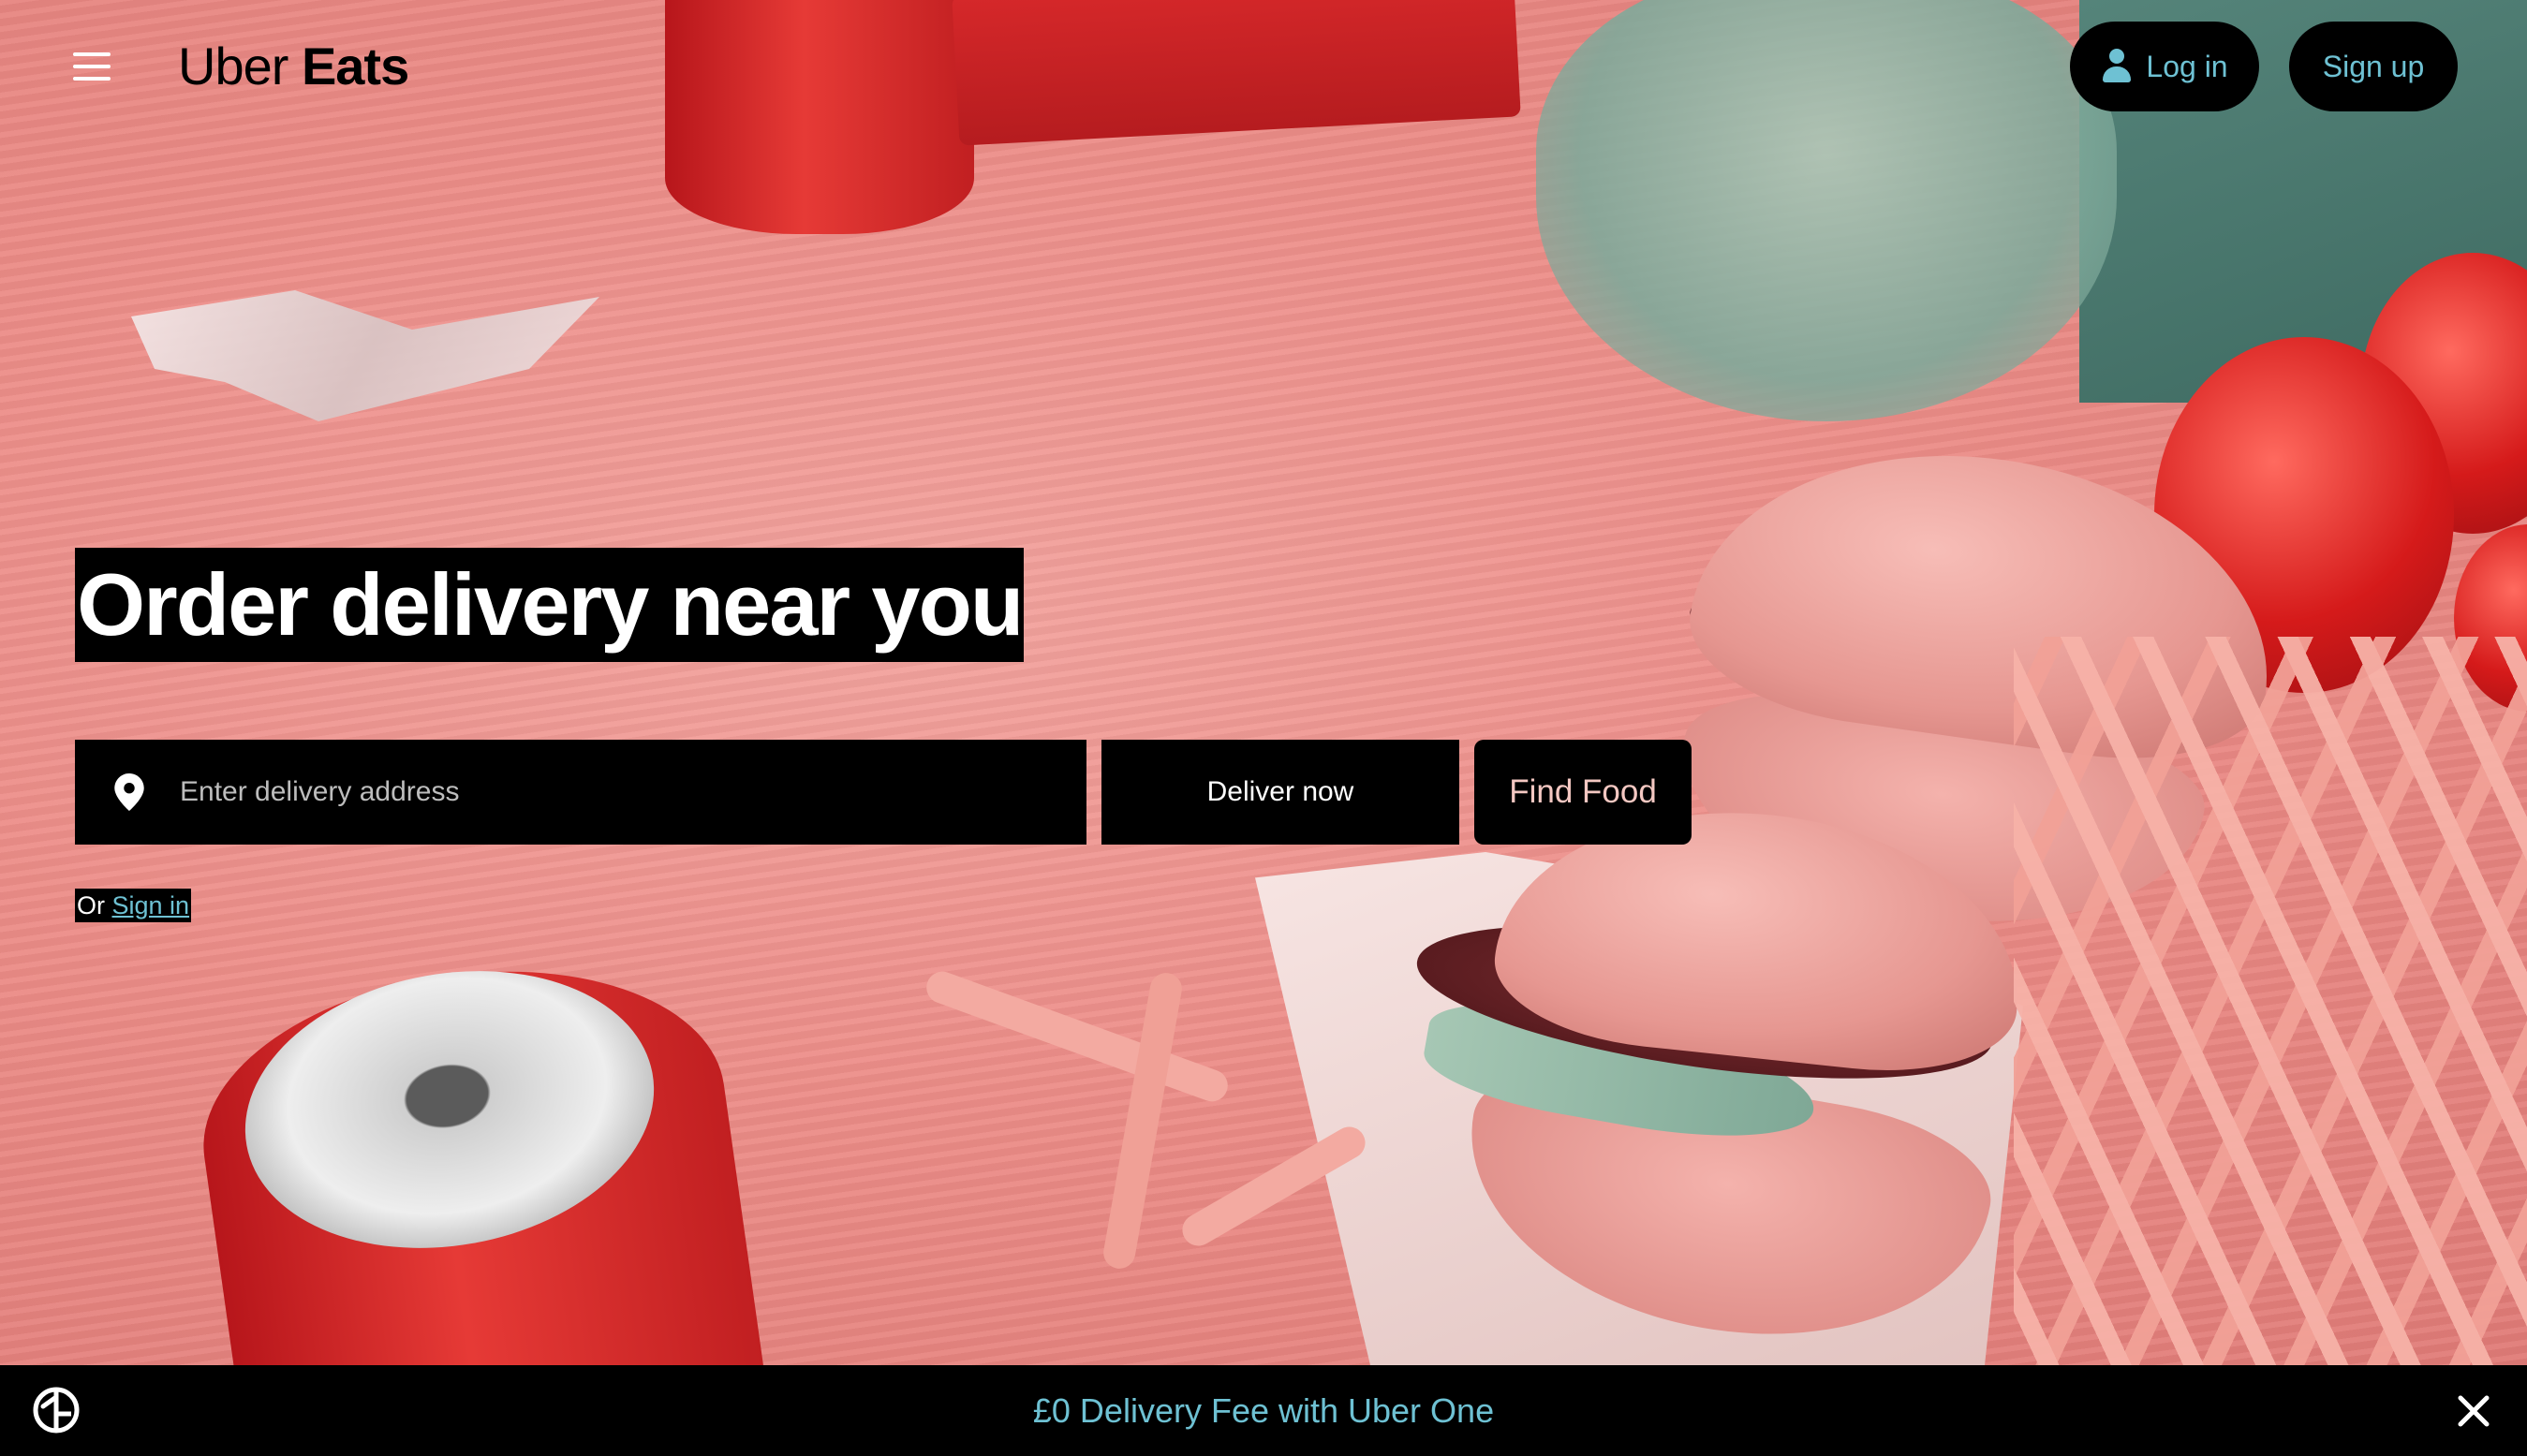  Describe the element at coordinates (620, 792) in the screenshot. I see `delivery-address-input` at that location.